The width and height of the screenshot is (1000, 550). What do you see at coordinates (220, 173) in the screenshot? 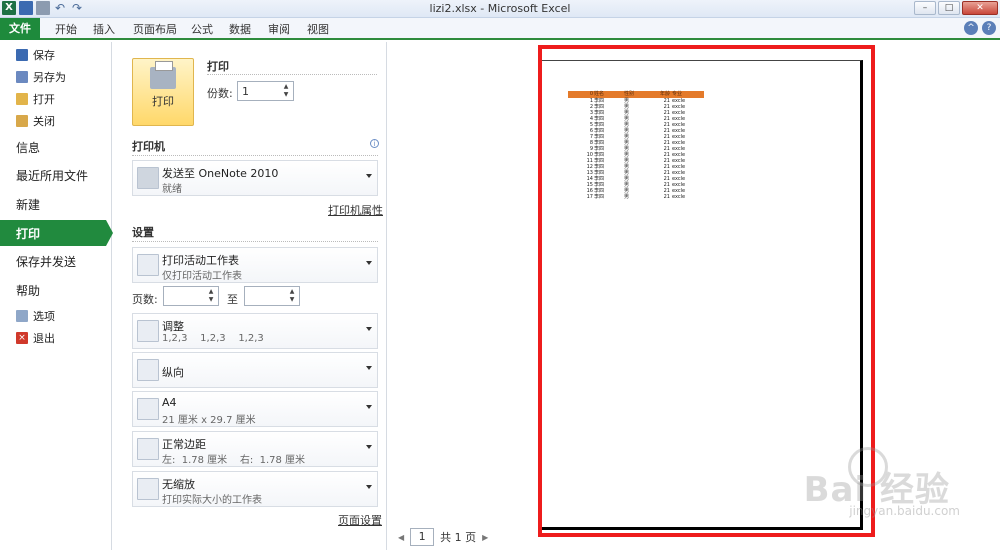
I see `printer-name: 发送至 OneNote 2010` at bounding box center [220, 173].